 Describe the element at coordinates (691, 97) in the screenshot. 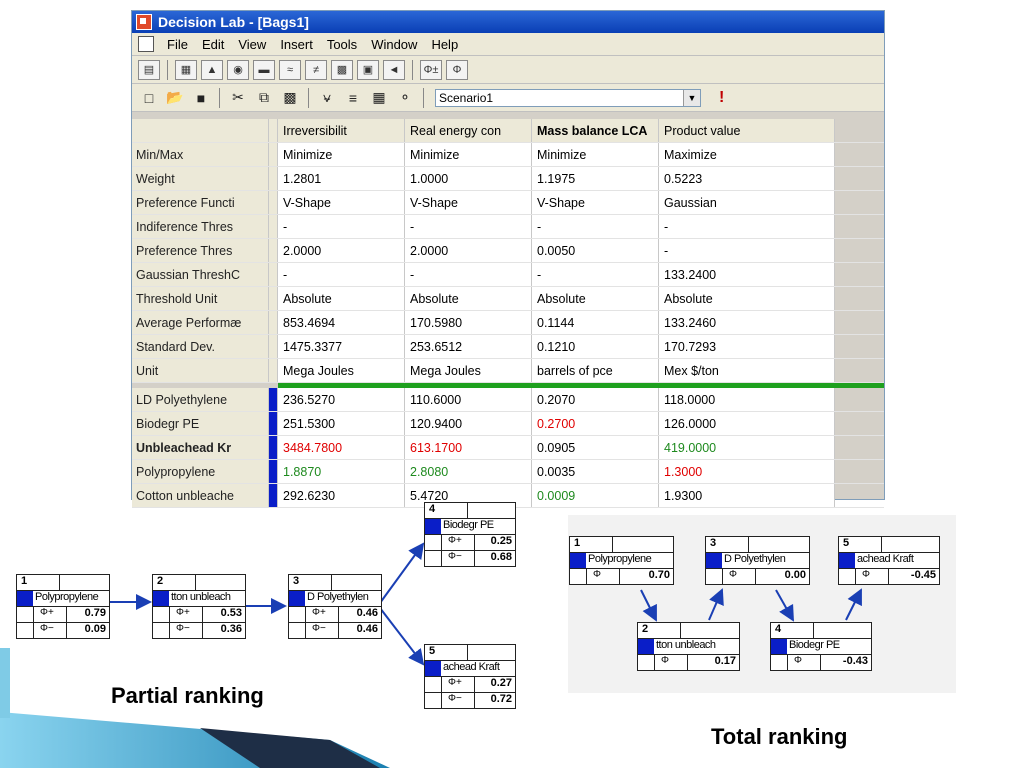

I see `chevron-down-icon: ▼` at that location.